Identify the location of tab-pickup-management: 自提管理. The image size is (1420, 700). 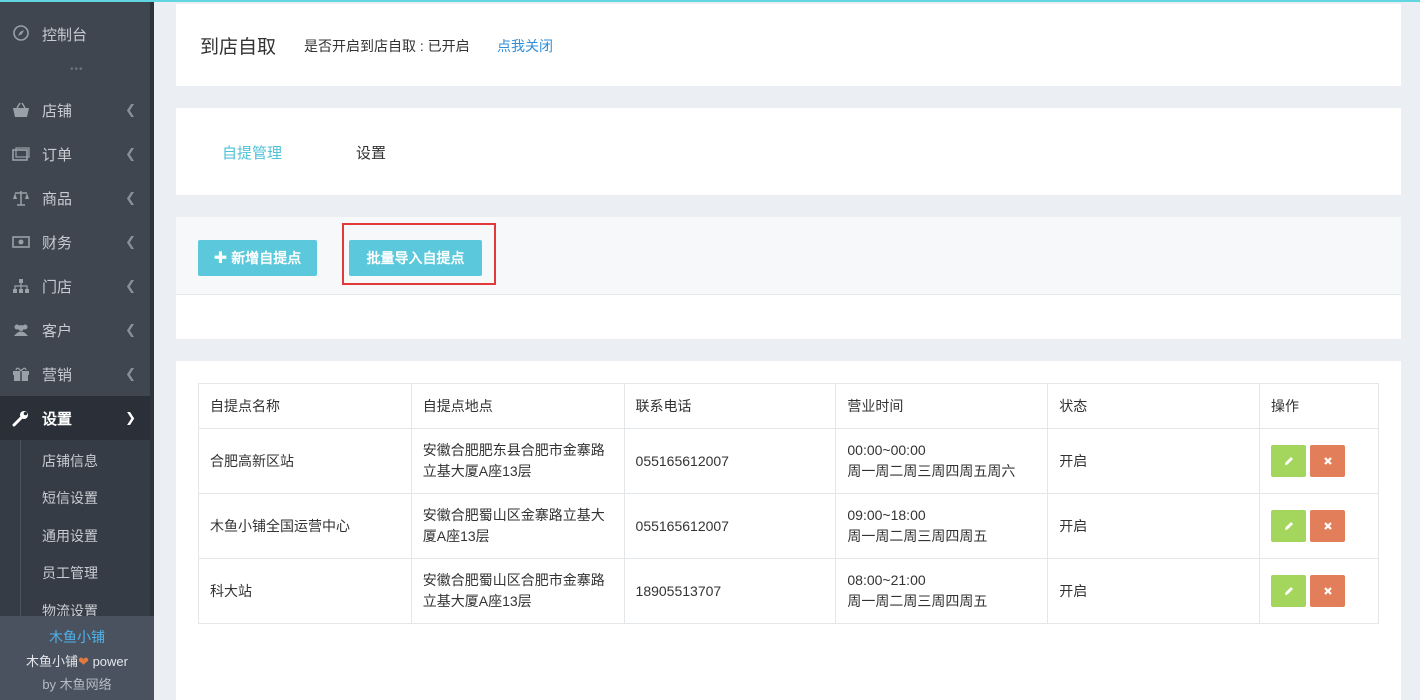
(252, 152).